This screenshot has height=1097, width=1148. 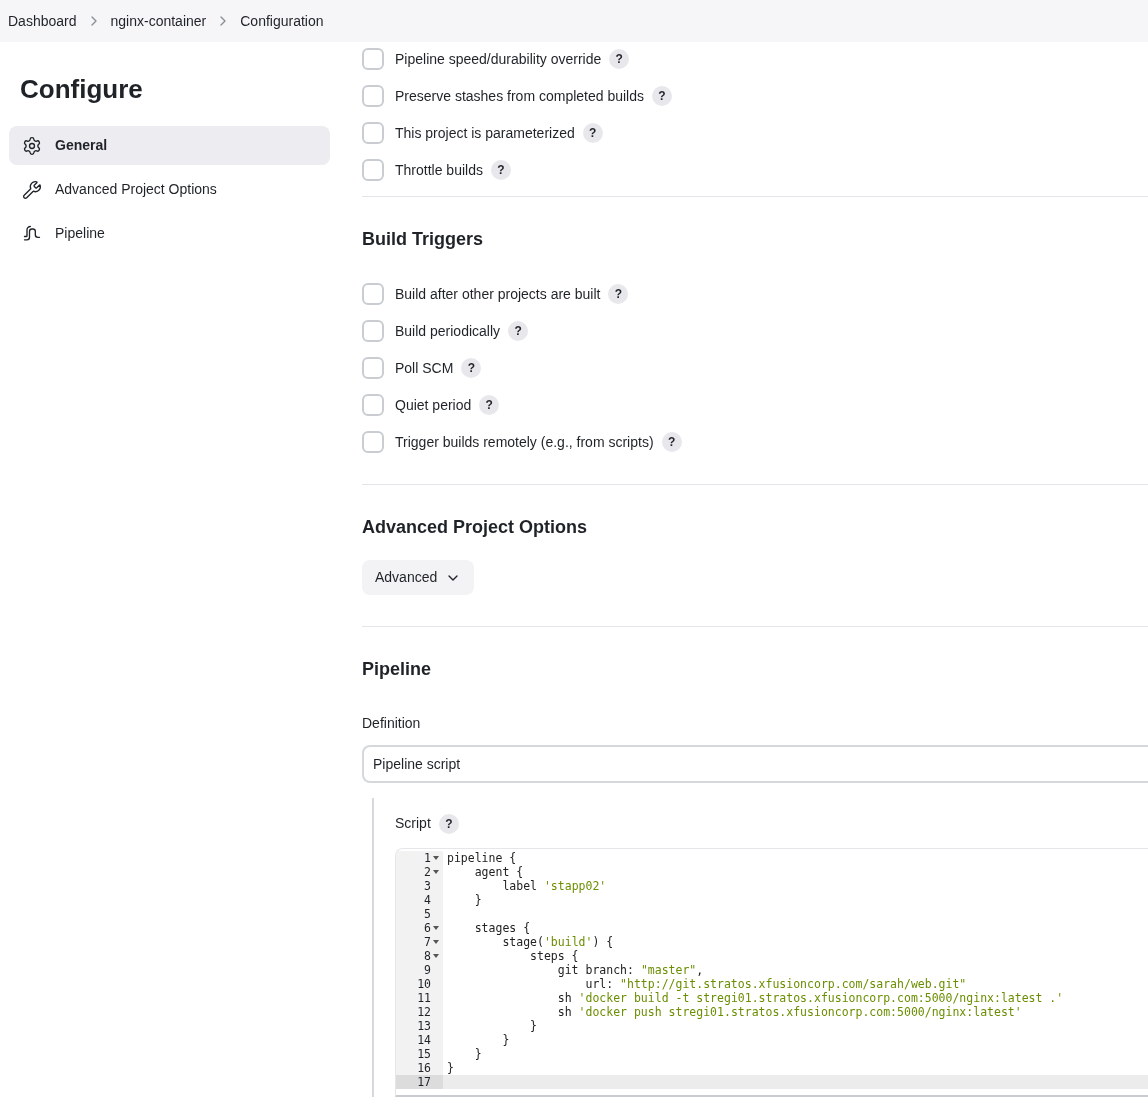 I want to click on option-label: Preserve stashes from completed builds, so click(x=519, y=96).